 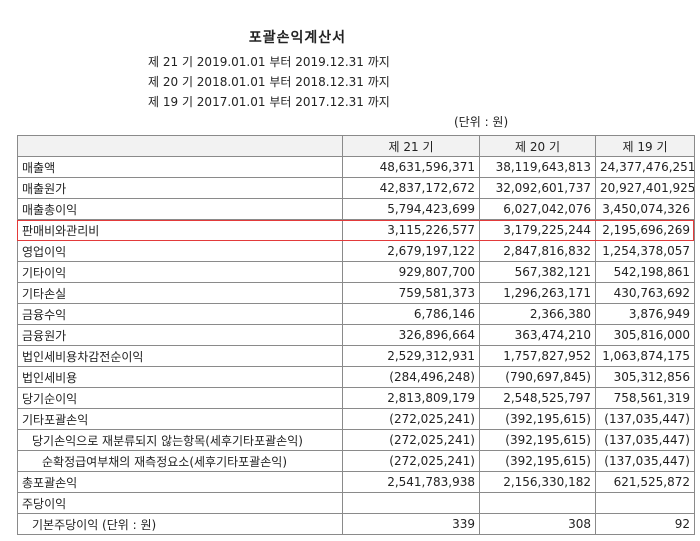 What do you see at coordinates (356, 272) in the screenshot?
I see `table-row: 기타이익 929,807,700 567,382,121 542,198,861` at bounding box center [356, 272].